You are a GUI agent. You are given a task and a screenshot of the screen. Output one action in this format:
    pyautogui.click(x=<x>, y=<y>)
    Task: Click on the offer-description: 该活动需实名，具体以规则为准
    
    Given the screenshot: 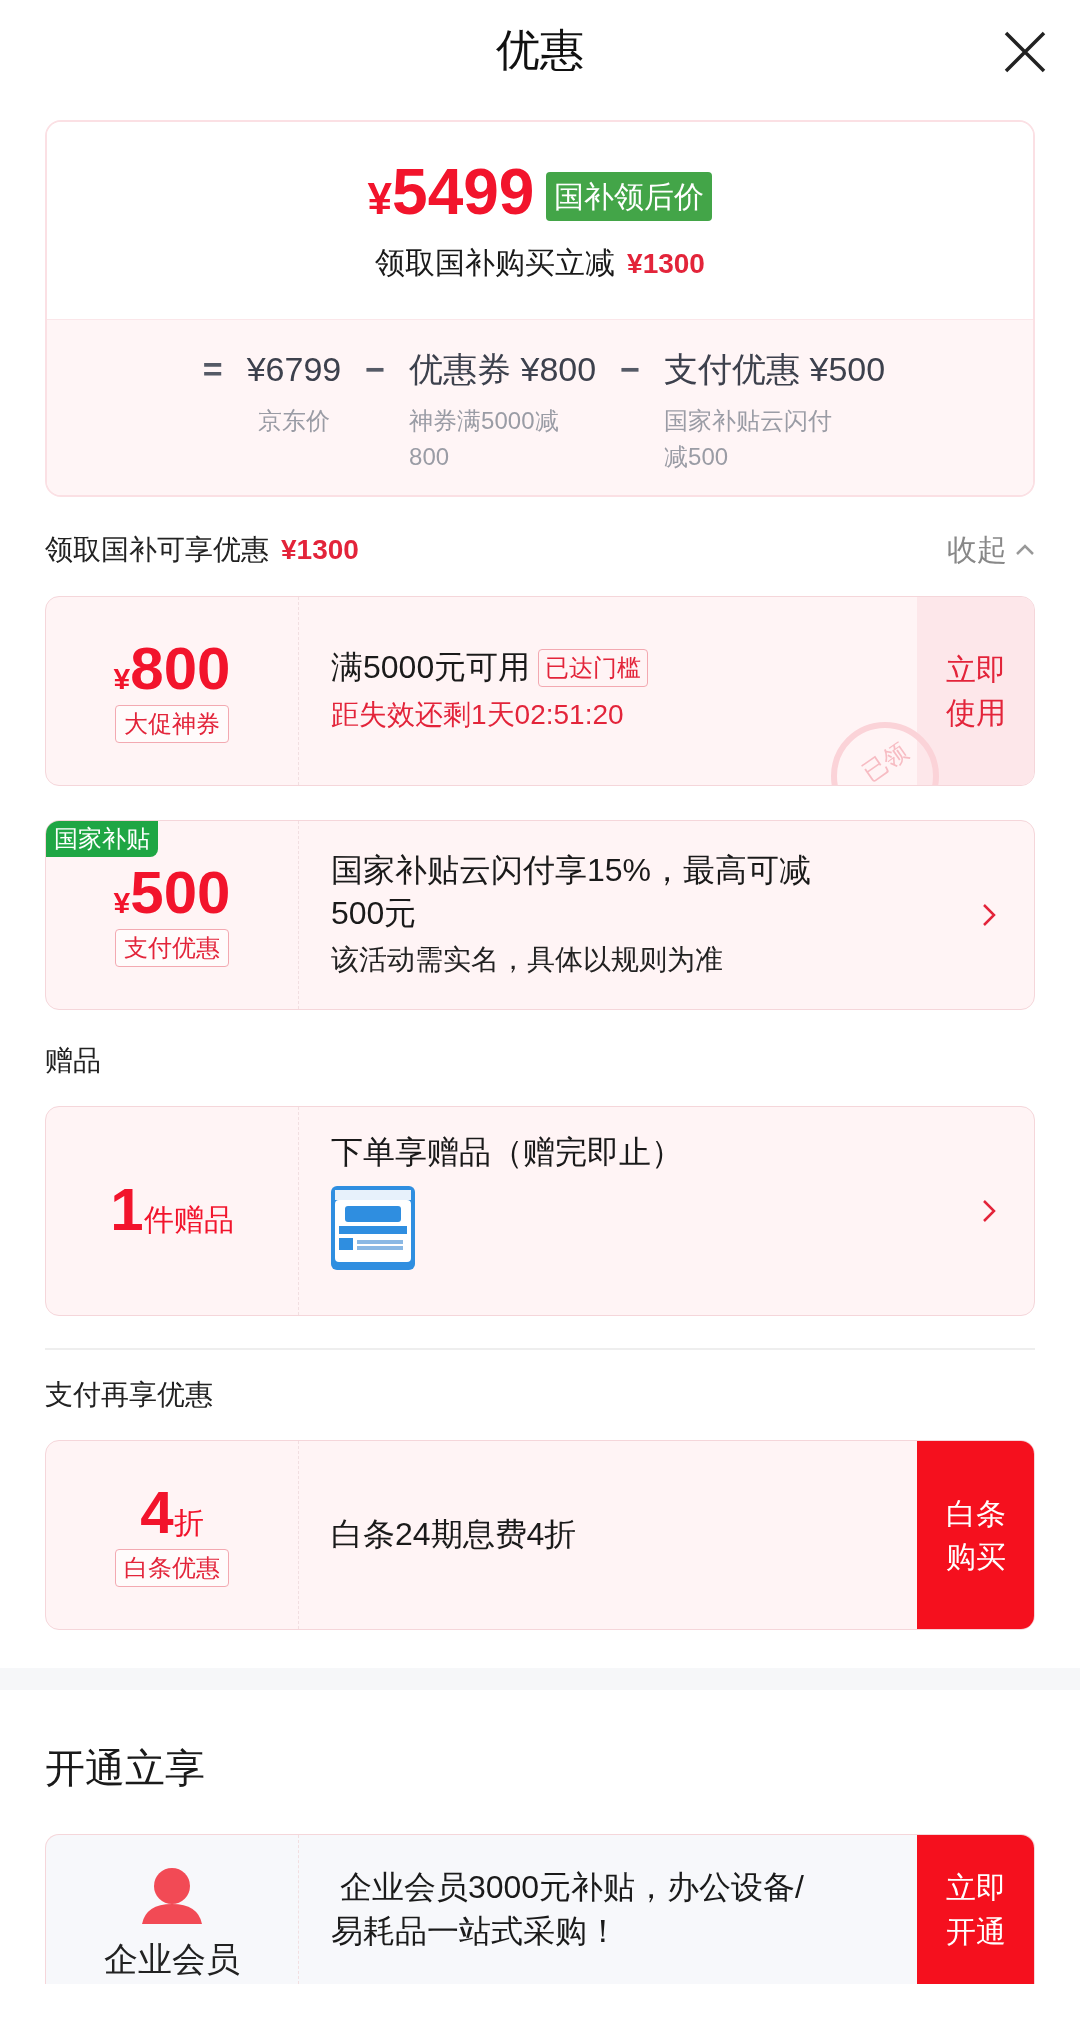 What is the action you would take?
    pyautogui.click(x=527, y=960)
    